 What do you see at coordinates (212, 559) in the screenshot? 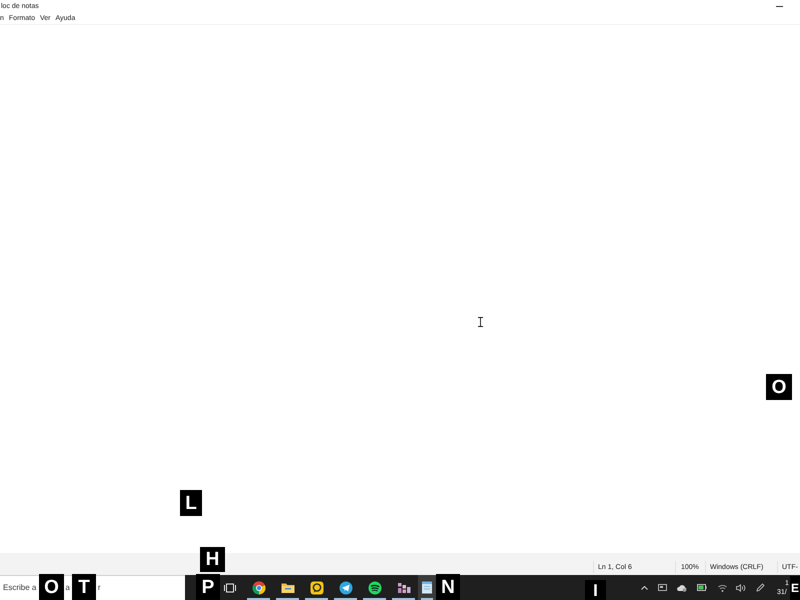
I see `hint-badge: H` at bounding box center [212, 559].